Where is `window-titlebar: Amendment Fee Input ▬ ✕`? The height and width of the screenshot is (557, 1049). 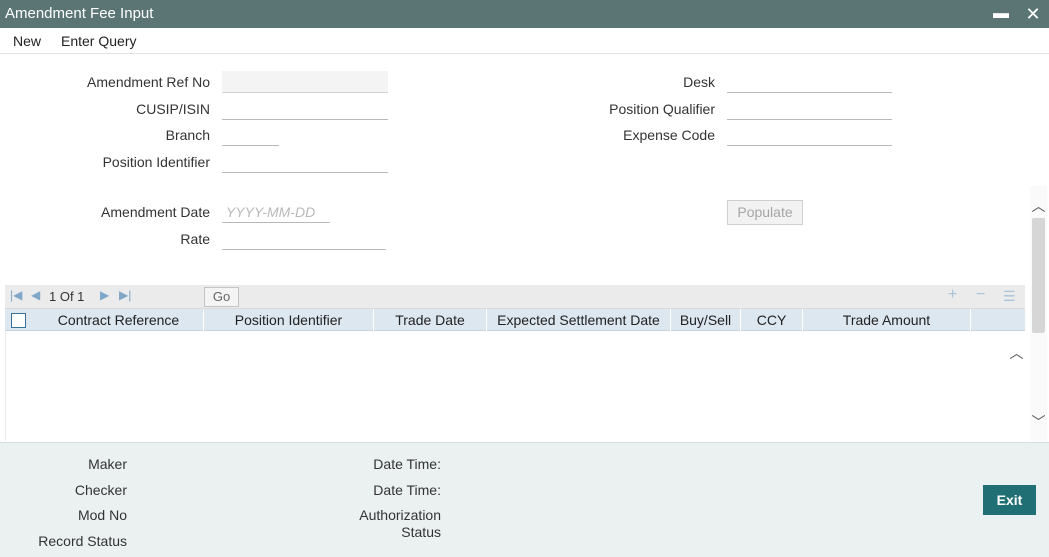
window-titlebar: Amendment Fee Input ▬ ✕ is located at coordinates (524, 14).